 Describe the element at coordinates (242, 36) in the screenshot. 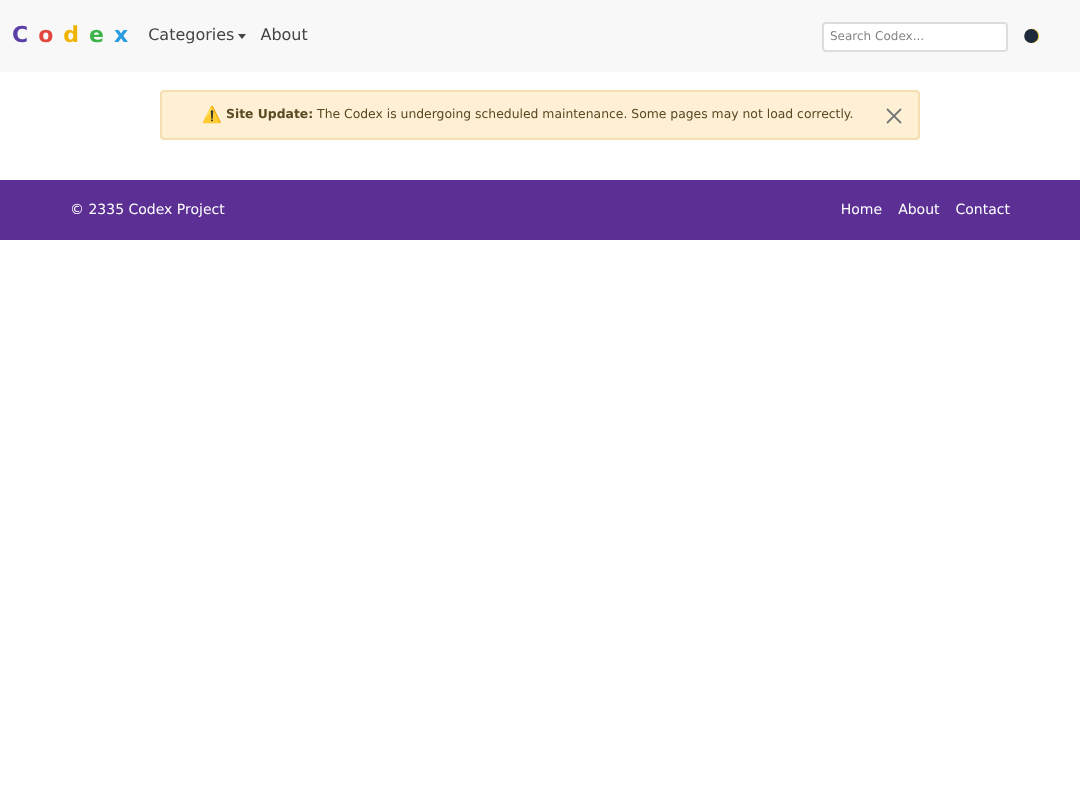

I see `caret-icon` at that location.